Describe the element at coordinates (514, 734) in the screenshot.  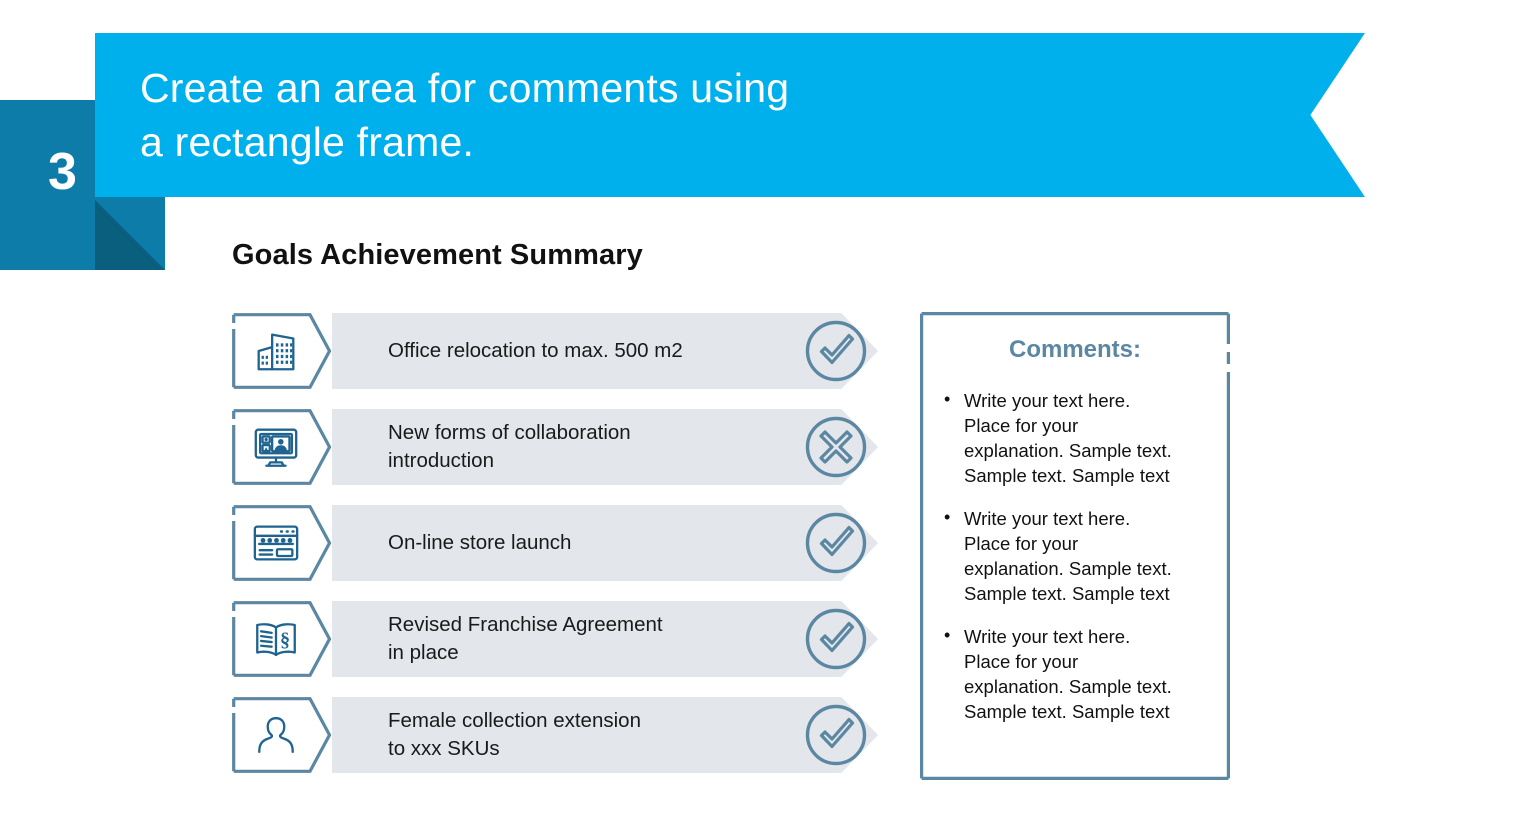
I see `goal-label: Female collection extension to xxx SKUs` at that location.